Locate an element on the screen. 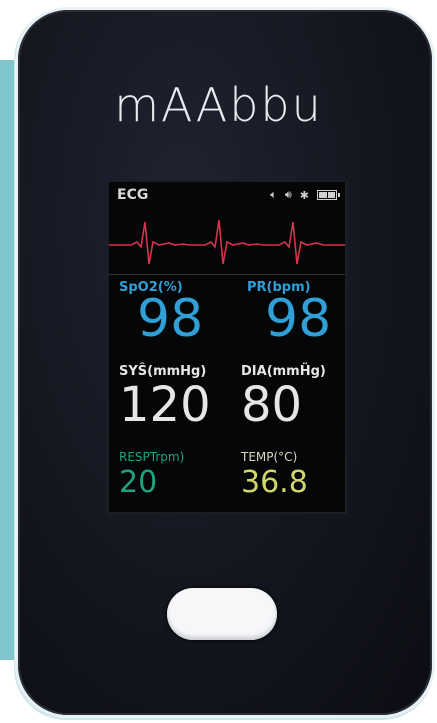 The width and height of the screenshot is (437, 723). sys-value: 120 is located at coordinates (165, 405).